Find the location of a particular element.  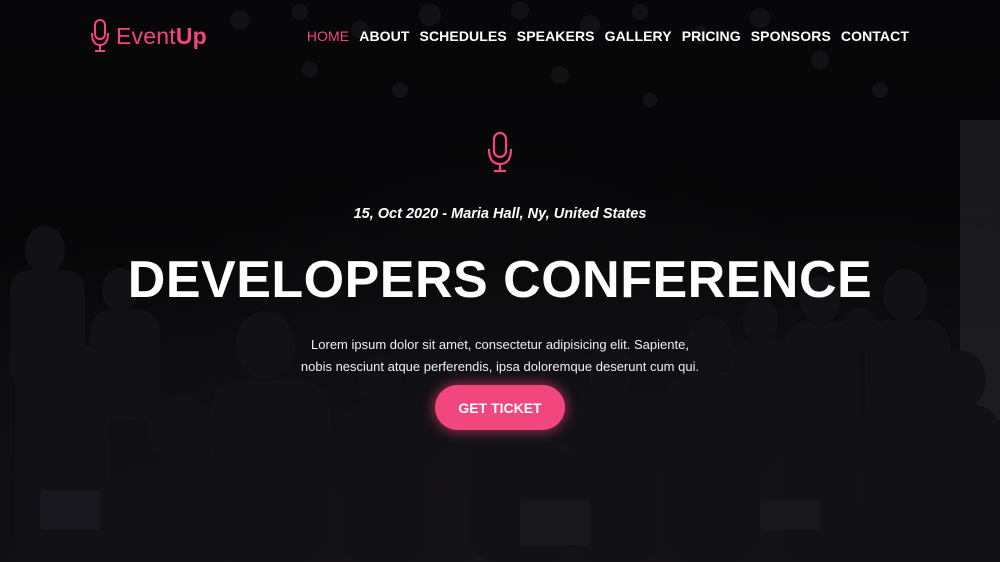

brand-logo: EventUp is located at coordinates (148, 36).